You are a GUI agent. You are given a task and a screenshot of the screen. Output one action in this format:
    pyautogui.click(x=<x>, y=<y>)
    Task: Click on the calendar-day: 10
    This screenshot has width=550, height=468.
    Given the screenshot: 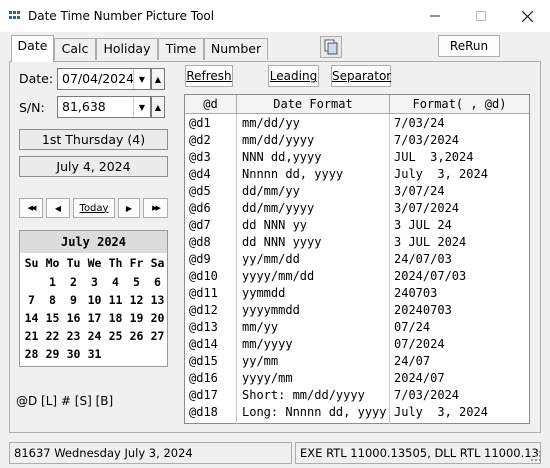 What is the action you would take?
    pyautogui.click(x=94, y=300)
    